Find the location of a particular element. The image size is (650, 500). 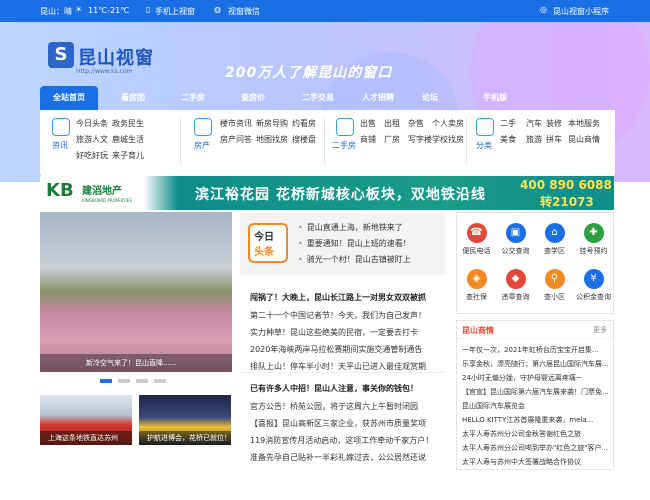

service-phone: ☎ 便民电话 is located at coordinates (476, 239).